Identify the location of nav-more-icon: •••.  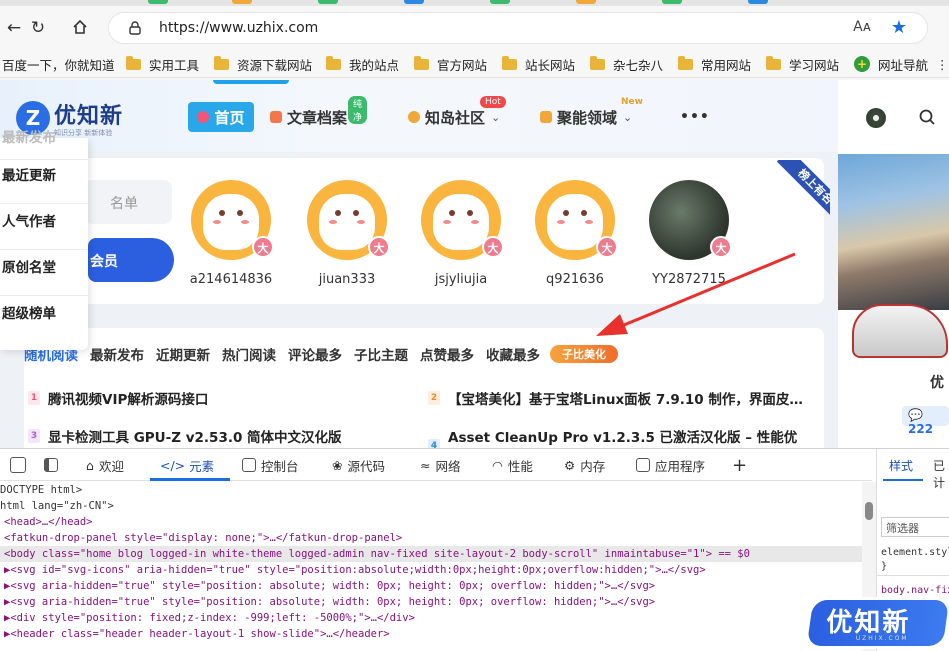
(695, 117).